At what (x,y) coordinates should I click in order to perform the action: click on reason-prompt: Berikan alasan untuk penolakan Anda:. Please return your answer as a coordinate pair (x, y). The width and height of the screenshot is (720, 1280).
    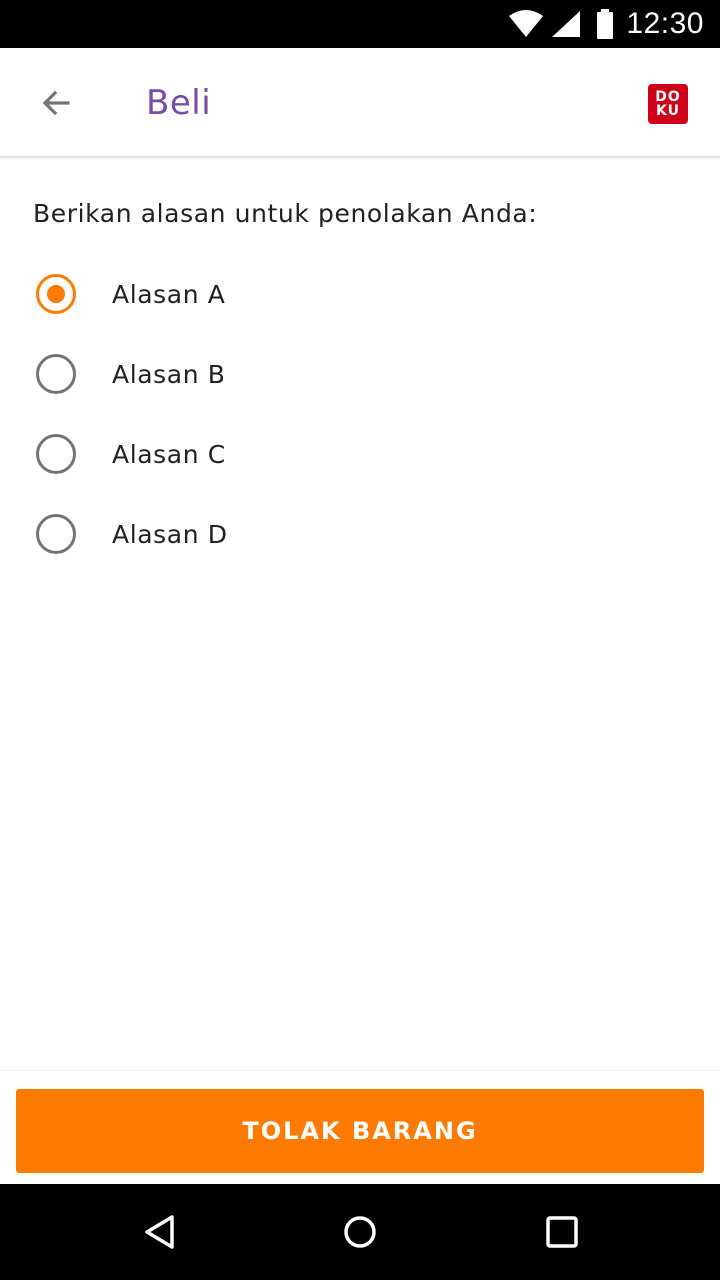
    Looking at the image, I should click on (285, 213).